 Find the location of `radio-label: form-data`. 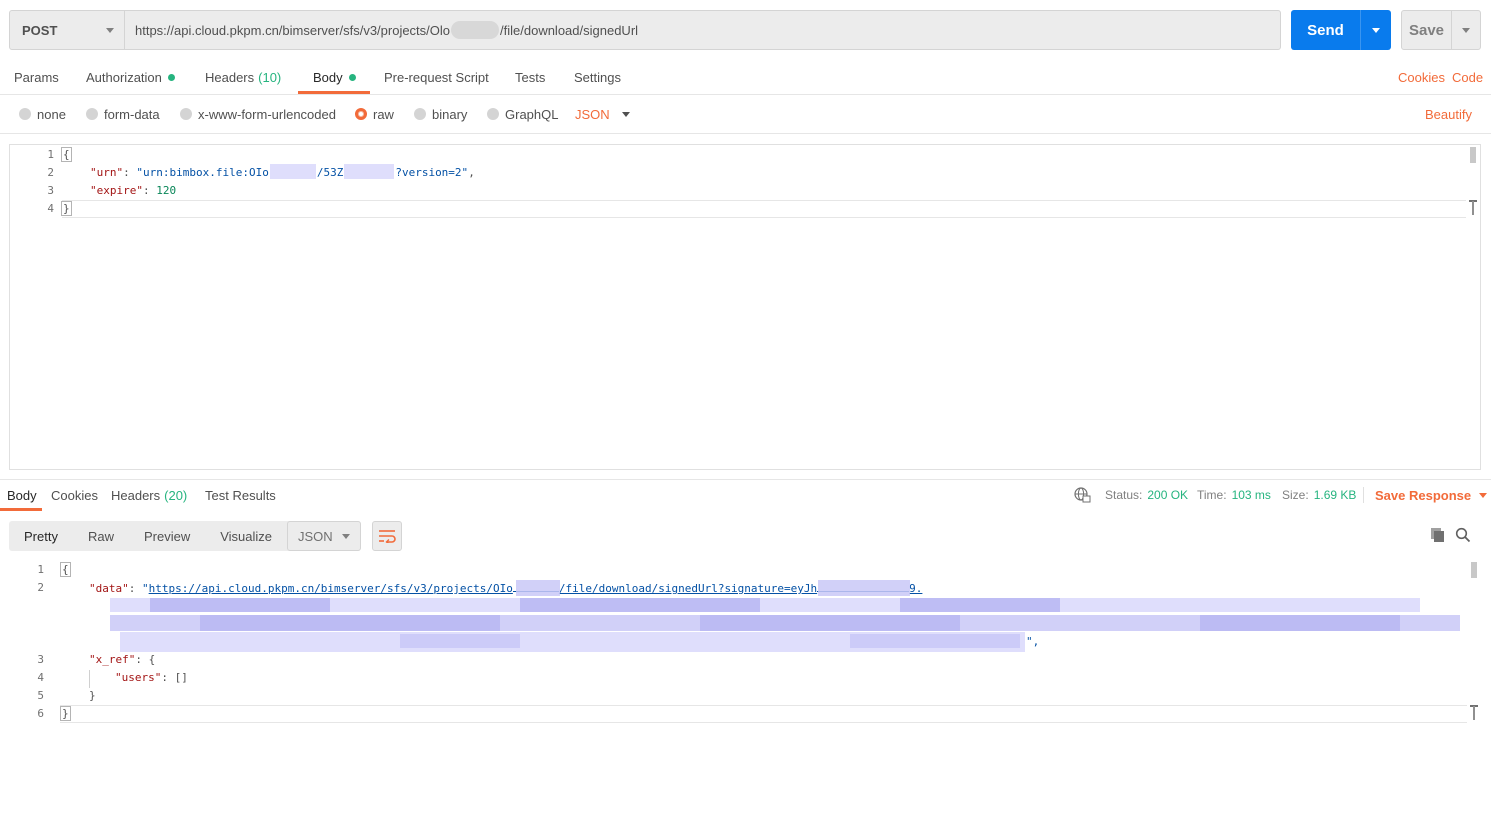

radio-label: form-data is located at coordinates (132, 114).